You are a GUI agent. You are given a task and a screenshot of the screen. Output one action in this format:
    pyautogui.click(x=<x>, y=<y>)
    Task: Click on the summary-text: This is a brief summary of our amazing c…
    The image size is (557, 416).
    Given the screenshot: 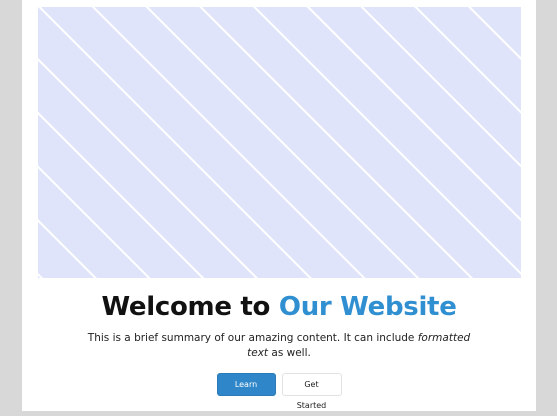 What is the action you would take?
    pyautogui.click(x=279, y=346)
    